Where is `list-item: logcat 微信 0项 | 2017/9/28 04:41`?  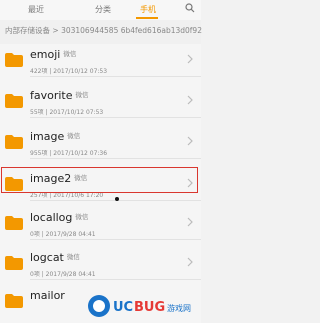
list-item: logcat 微信 0项 | 2017/9/28 04:41 is located at coordinates (100, 263).